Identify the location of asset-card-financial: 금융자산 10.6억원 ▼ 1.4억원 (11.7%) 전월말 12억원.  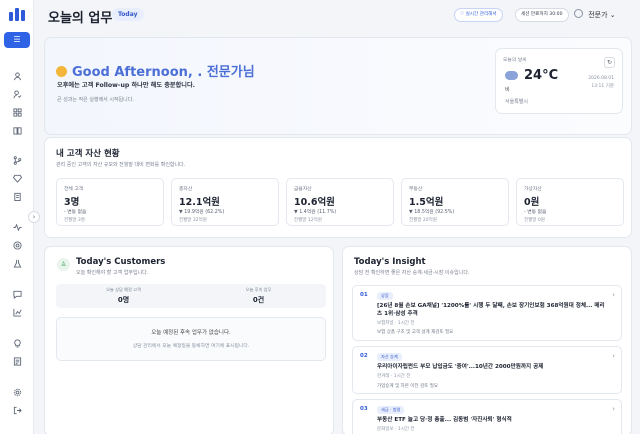
(340, 202).